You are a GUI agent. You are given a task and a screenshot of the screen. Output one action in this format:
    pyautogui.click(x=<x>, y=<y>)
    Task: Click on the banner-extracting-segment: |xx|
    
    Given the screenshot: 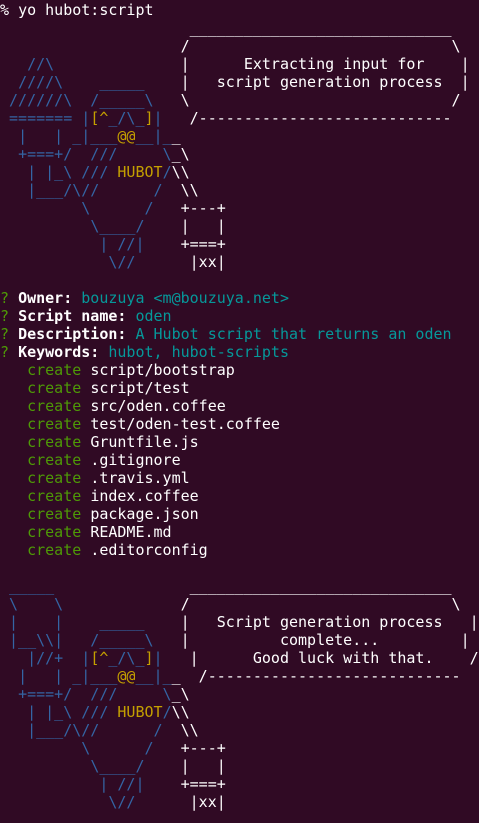 What is the action you would take?
    pyautogui.click(x=198, y=262)
    